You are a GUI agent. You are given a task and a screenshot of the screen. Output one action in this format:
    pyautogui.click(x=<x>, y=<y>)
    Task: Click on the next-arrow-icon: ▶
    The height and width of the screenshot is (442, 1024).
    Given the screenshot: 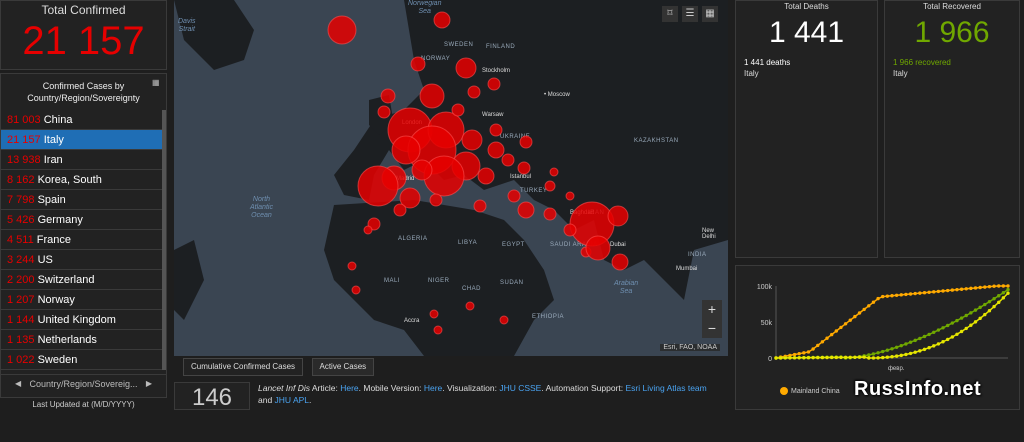 What is the action you would take?
    pyautogui.click(x=149, y=384)
    